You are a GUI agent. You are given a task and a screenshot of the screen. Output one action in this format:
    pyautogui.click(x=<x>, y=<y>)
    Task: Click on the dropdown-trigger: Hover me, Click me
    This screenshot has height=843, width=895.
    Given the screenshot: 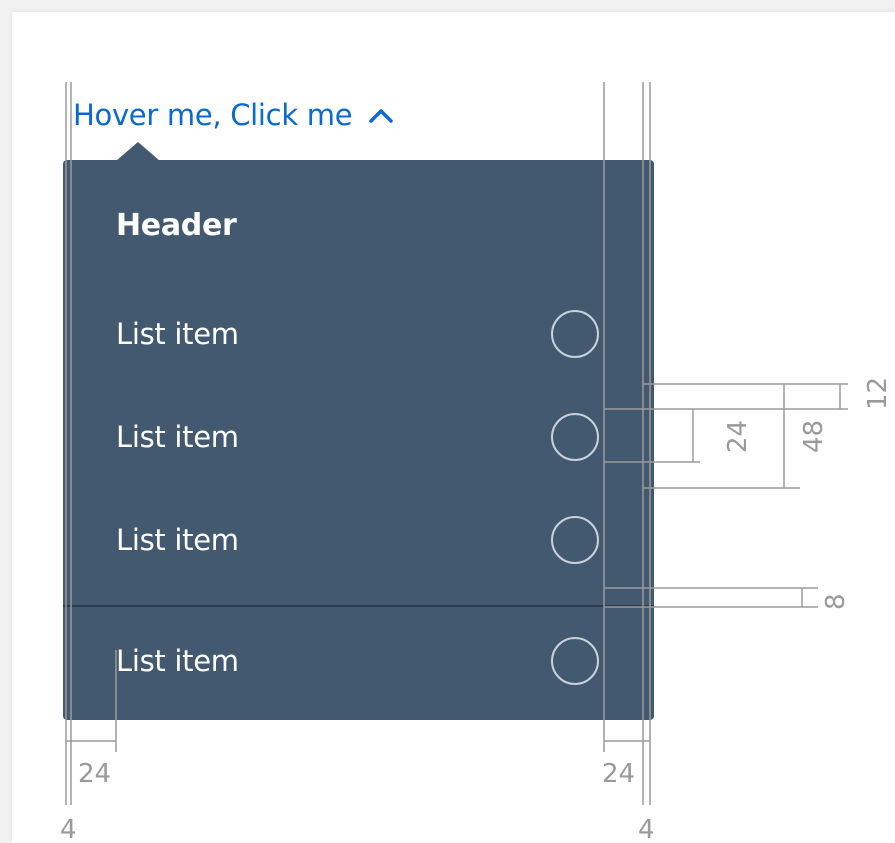 What is the action you would take?
    pyautogui.click(x=233, y=115)
    